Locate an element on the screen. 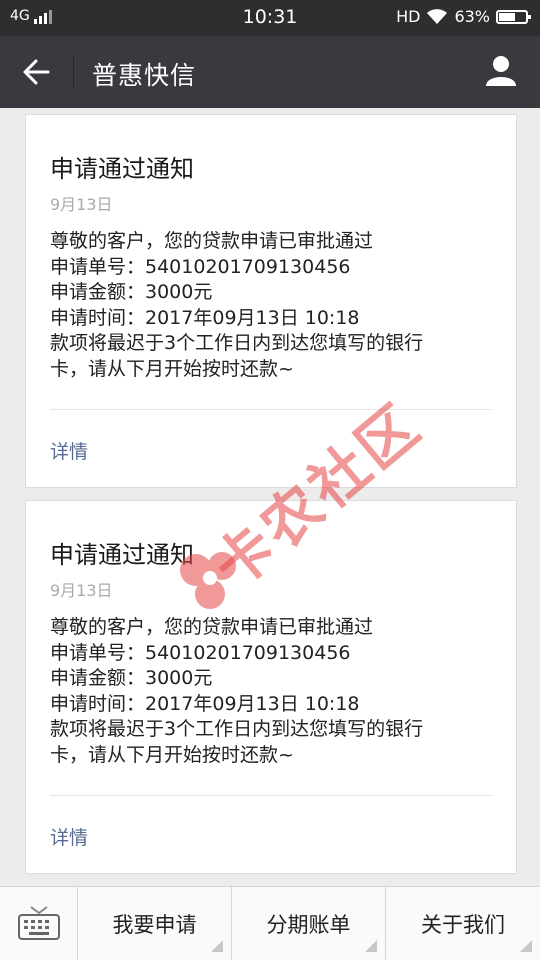 Image resolution: width=540 pixels, height=960 pixels. bottom-menu: 我要申请 分期账单 关于我们 is located at coordinates (270, 923).